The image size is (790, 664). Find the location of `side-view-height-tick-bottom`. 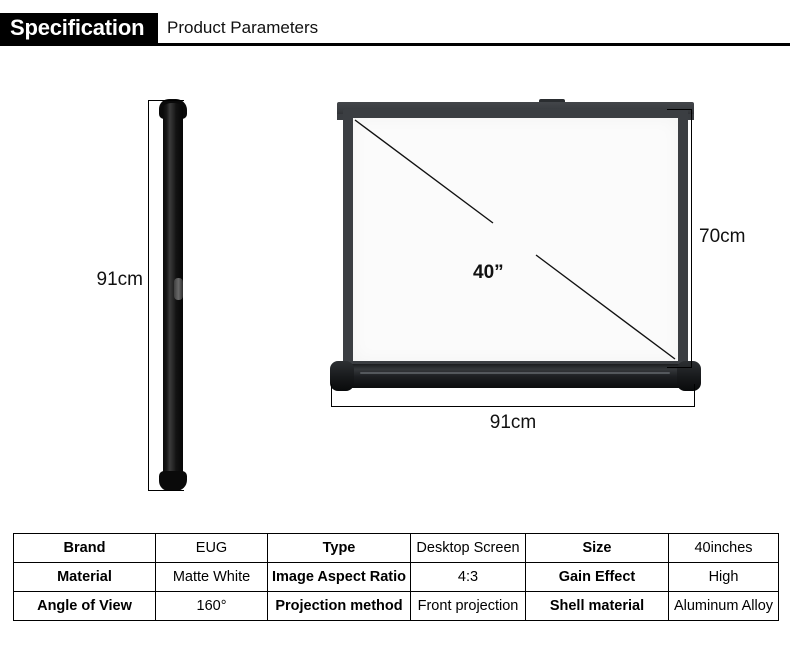

side-view-height-tick-bottom is located at coordinates (166, 490).